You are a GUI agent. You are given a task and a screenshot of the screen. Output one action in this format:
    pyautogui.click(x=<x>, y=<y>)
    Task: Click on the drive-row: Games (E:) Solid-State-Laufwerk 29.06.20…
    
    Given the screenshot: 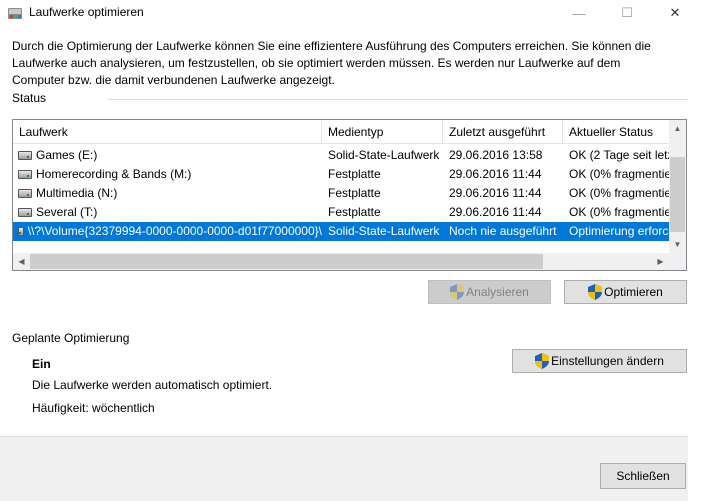 What is the action you would take?
    pyautogui.click(x=341, y=155)
    